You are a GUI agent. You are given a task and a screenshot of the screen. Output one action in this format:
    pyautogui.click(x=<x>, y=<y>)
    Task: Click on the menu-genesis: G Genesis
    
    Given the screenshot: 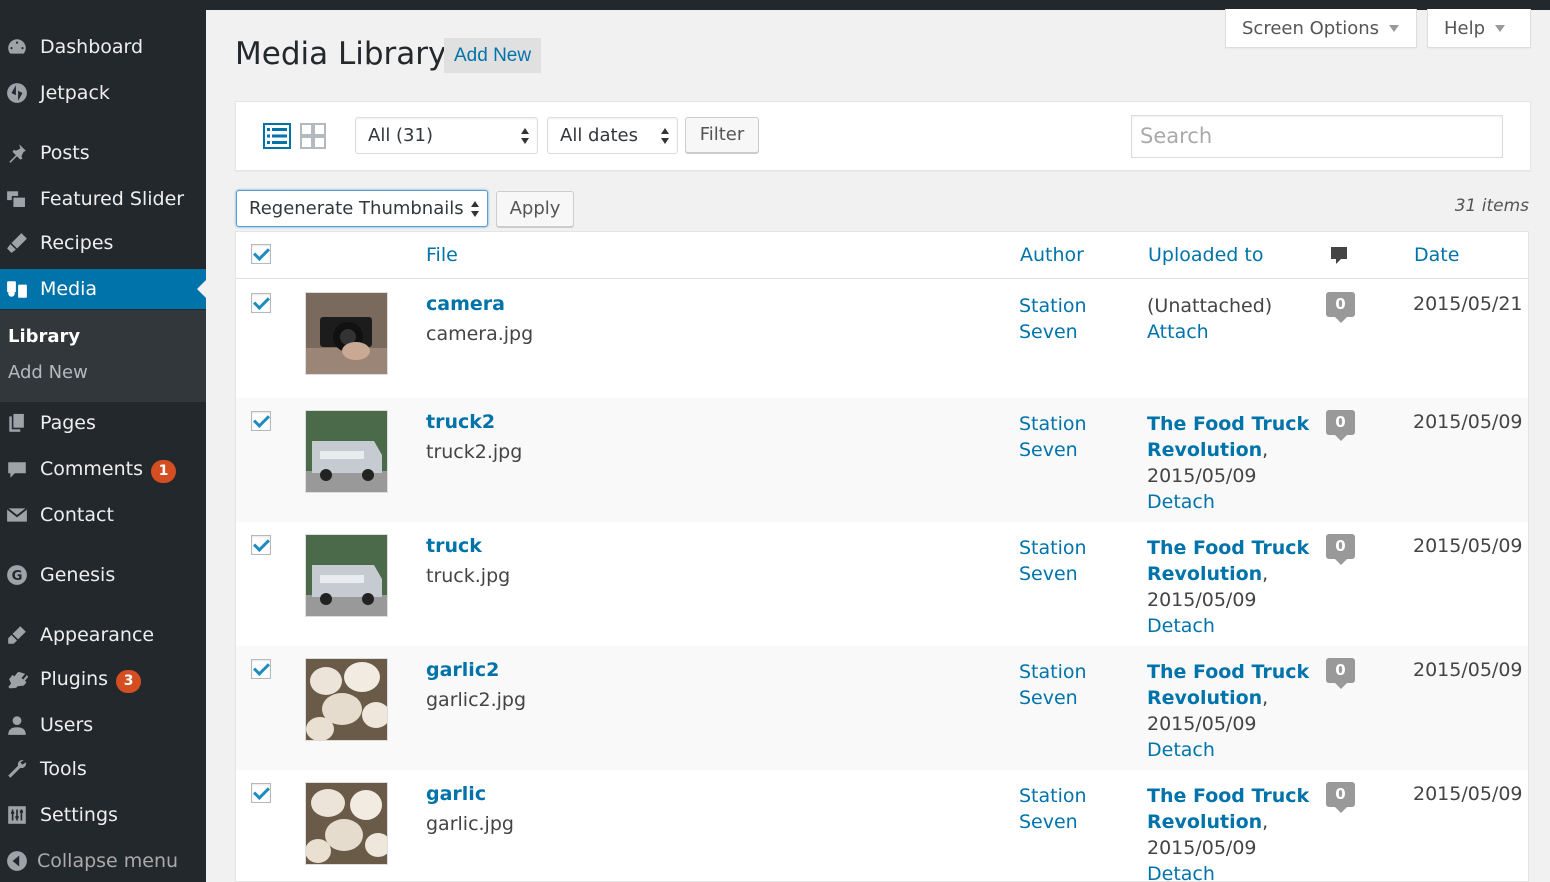 What is the action you would take?
    pyautogui.click(x=103, y=575)
    